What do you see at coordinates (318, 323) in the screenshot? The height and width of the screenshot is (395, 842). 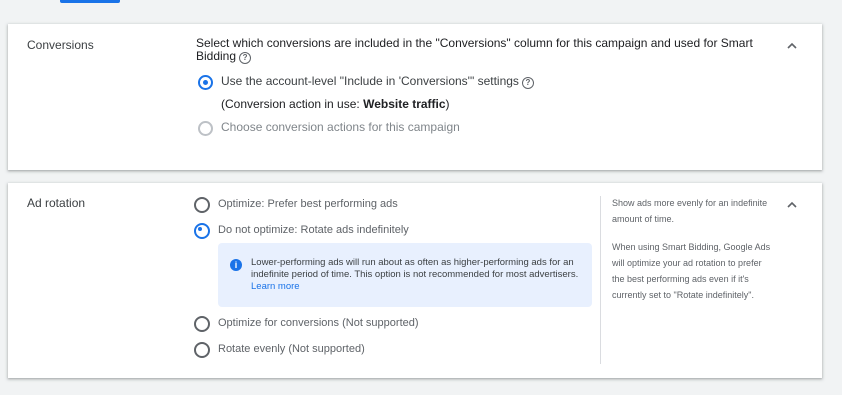 I see `radio-optimize-conversions-label: Optimize for conversions (Not supported)` at bounding box center [318, 323].